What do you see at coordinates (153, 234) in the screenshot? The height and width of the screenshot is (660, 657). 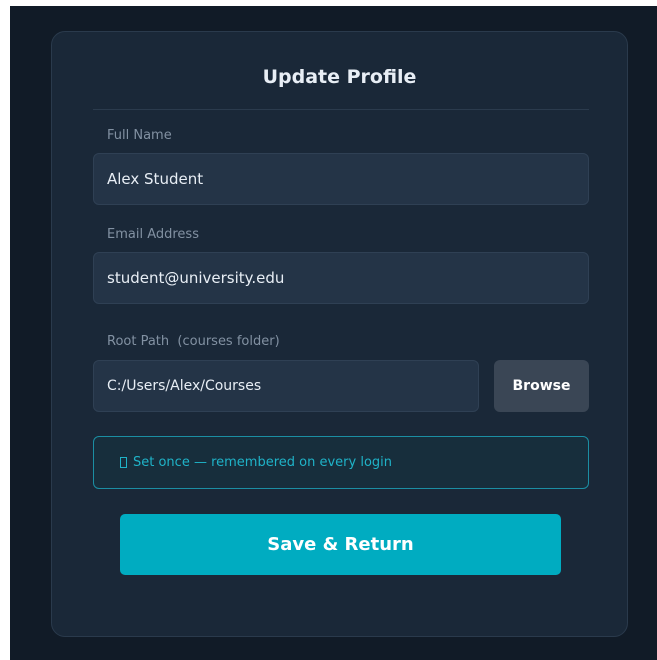 I see `email-label: Email Address` at bounding box center [153, 234].